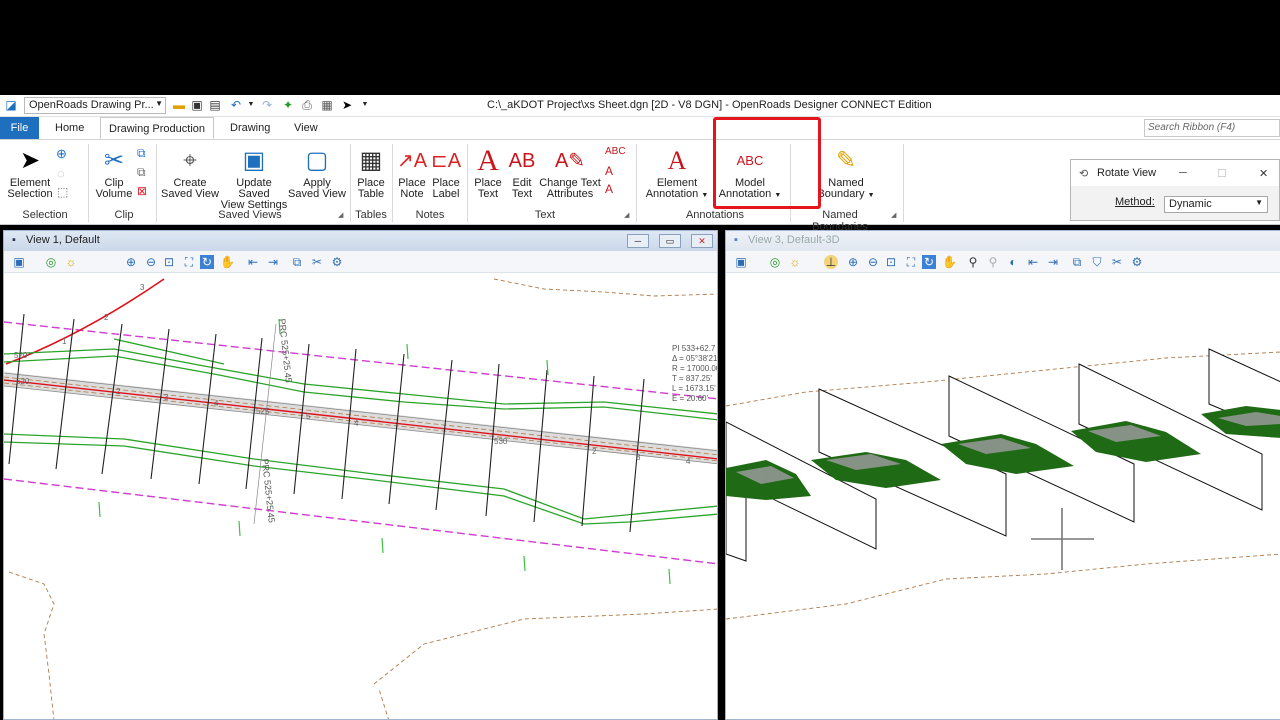 Image resolution: width=1280 pixels, height=720 pixels. Describe the element at coordinates (1183, 173) in the screenshot. I see `minimize-icon: ─` at that location.